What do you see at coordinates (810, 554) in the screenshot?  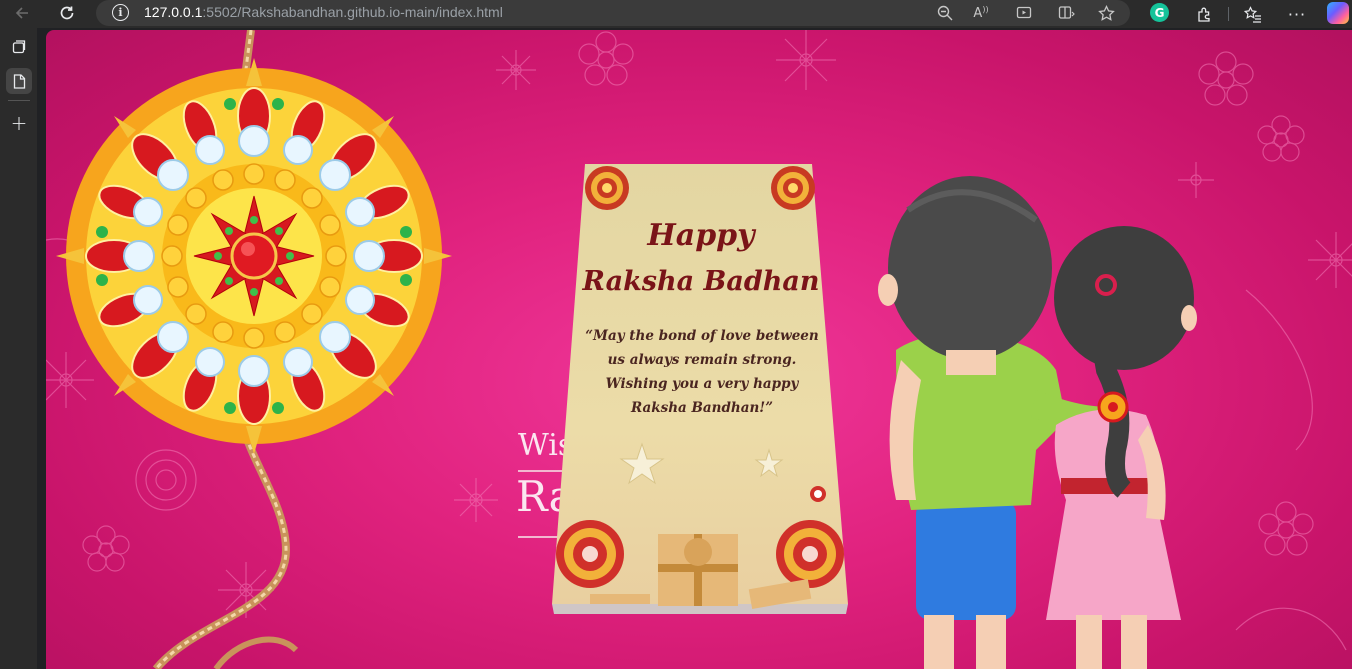 I see `card-rakhi-bottom-right` at bounding box center [810, 554].